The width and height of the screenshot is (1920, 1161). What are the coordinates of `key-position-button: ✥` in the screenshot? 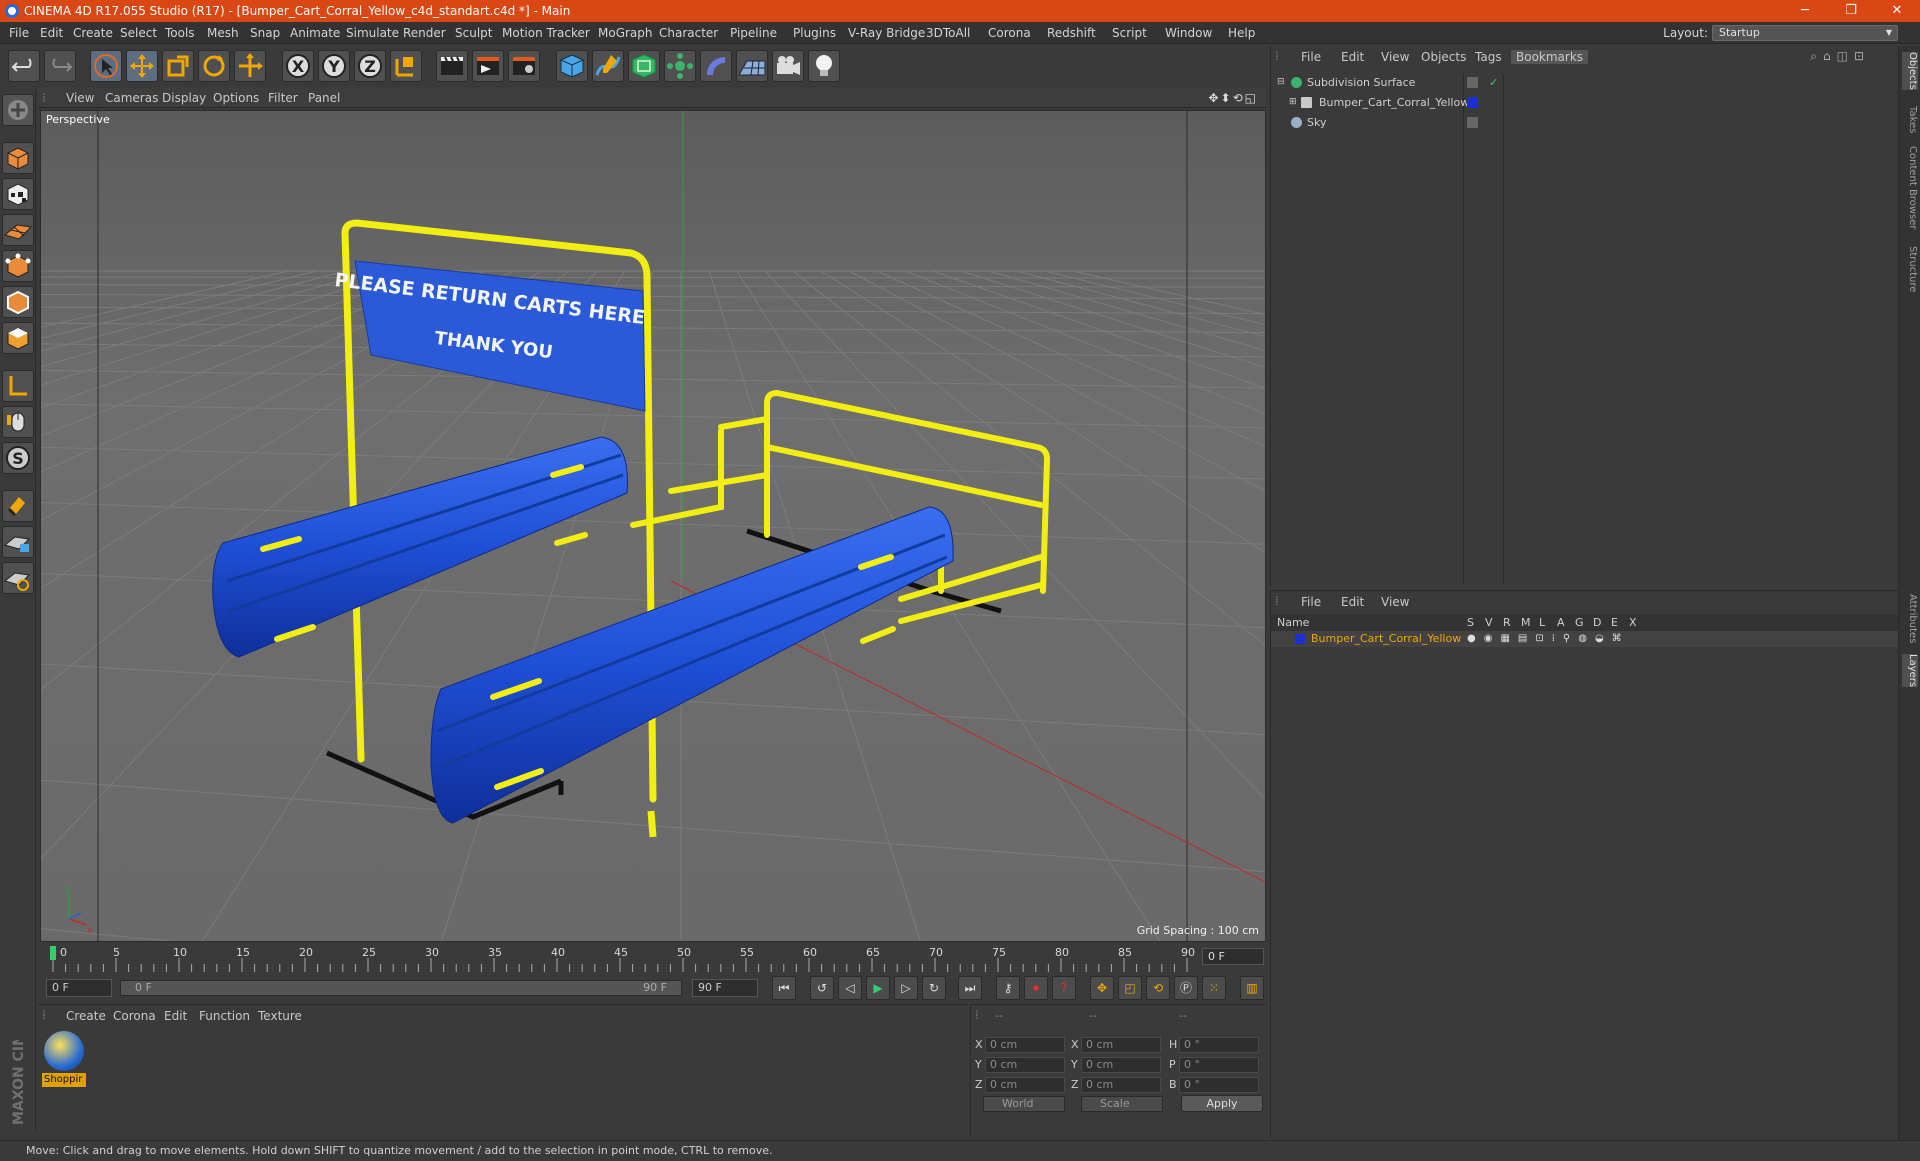 It's located at (1102, 988).